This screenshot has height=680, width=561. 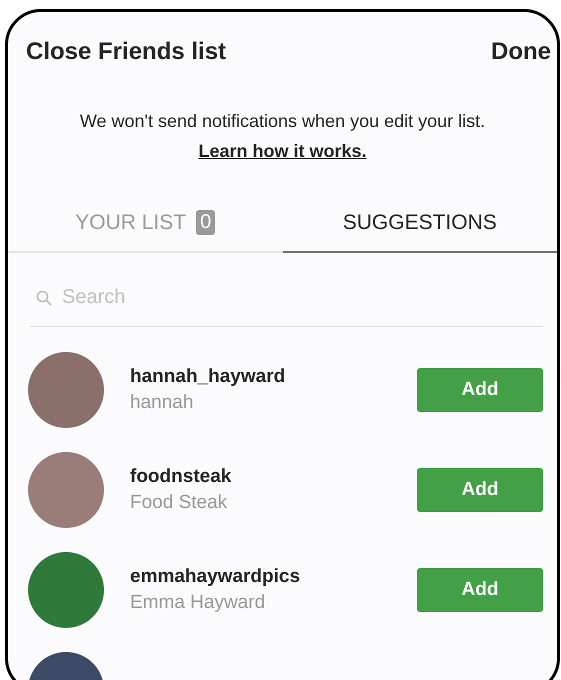 I want to click on username: emmahaywardpics, so click(x=216, y=577).